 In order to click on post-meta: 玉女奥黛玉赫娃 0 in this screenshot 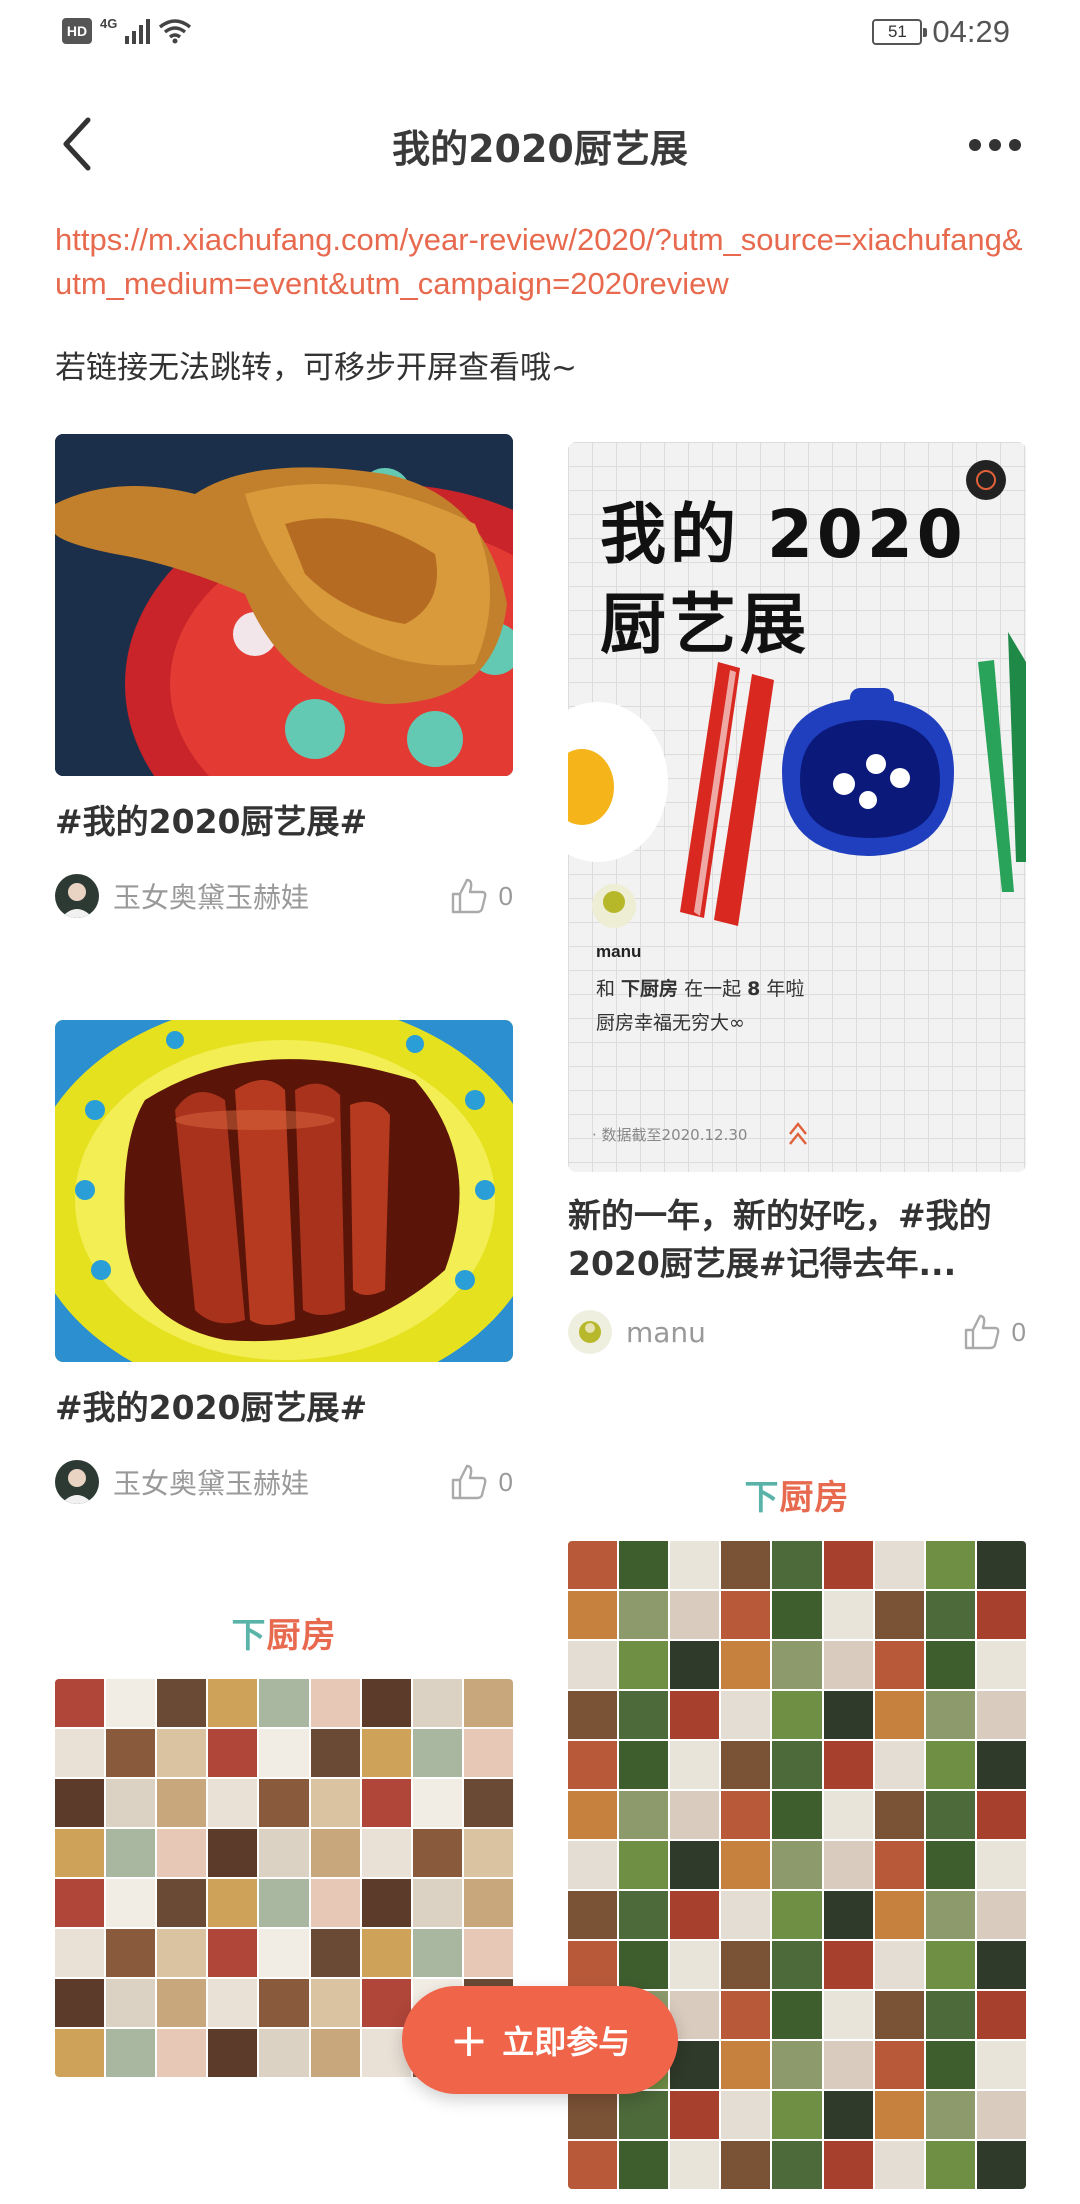, I will do `click(284, 896)`.